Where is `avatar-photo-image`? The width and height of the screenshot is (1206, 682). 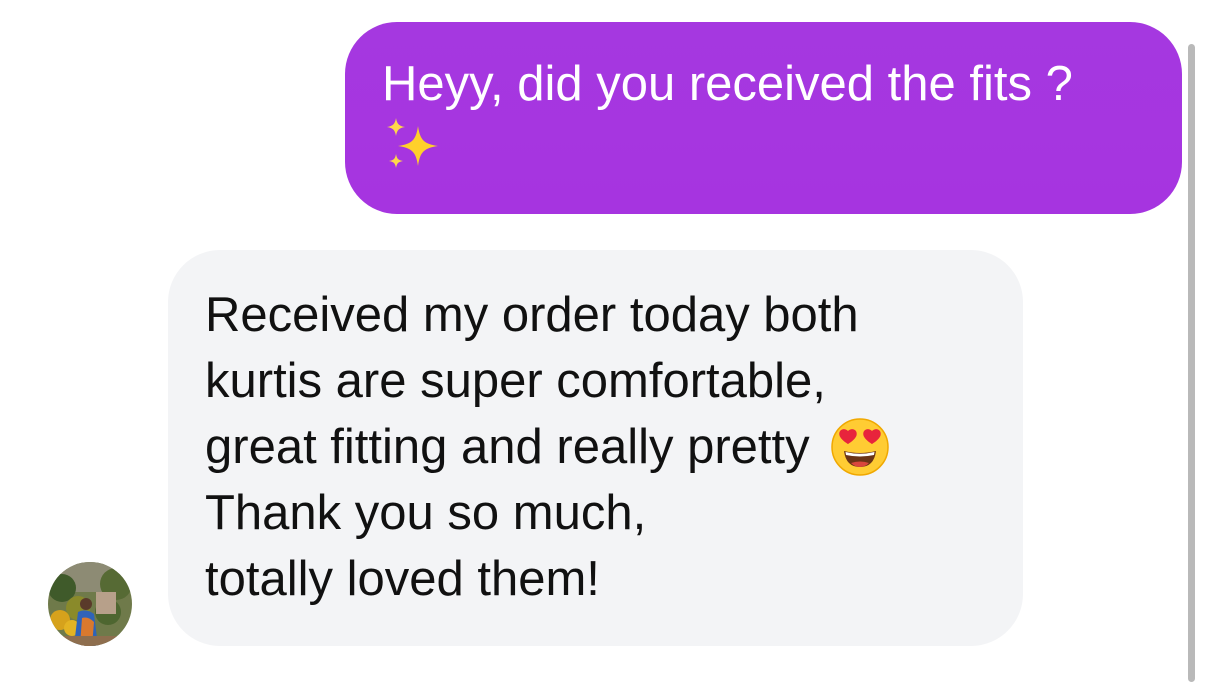 avatar-photo-image is located at coordinates (90, 604).